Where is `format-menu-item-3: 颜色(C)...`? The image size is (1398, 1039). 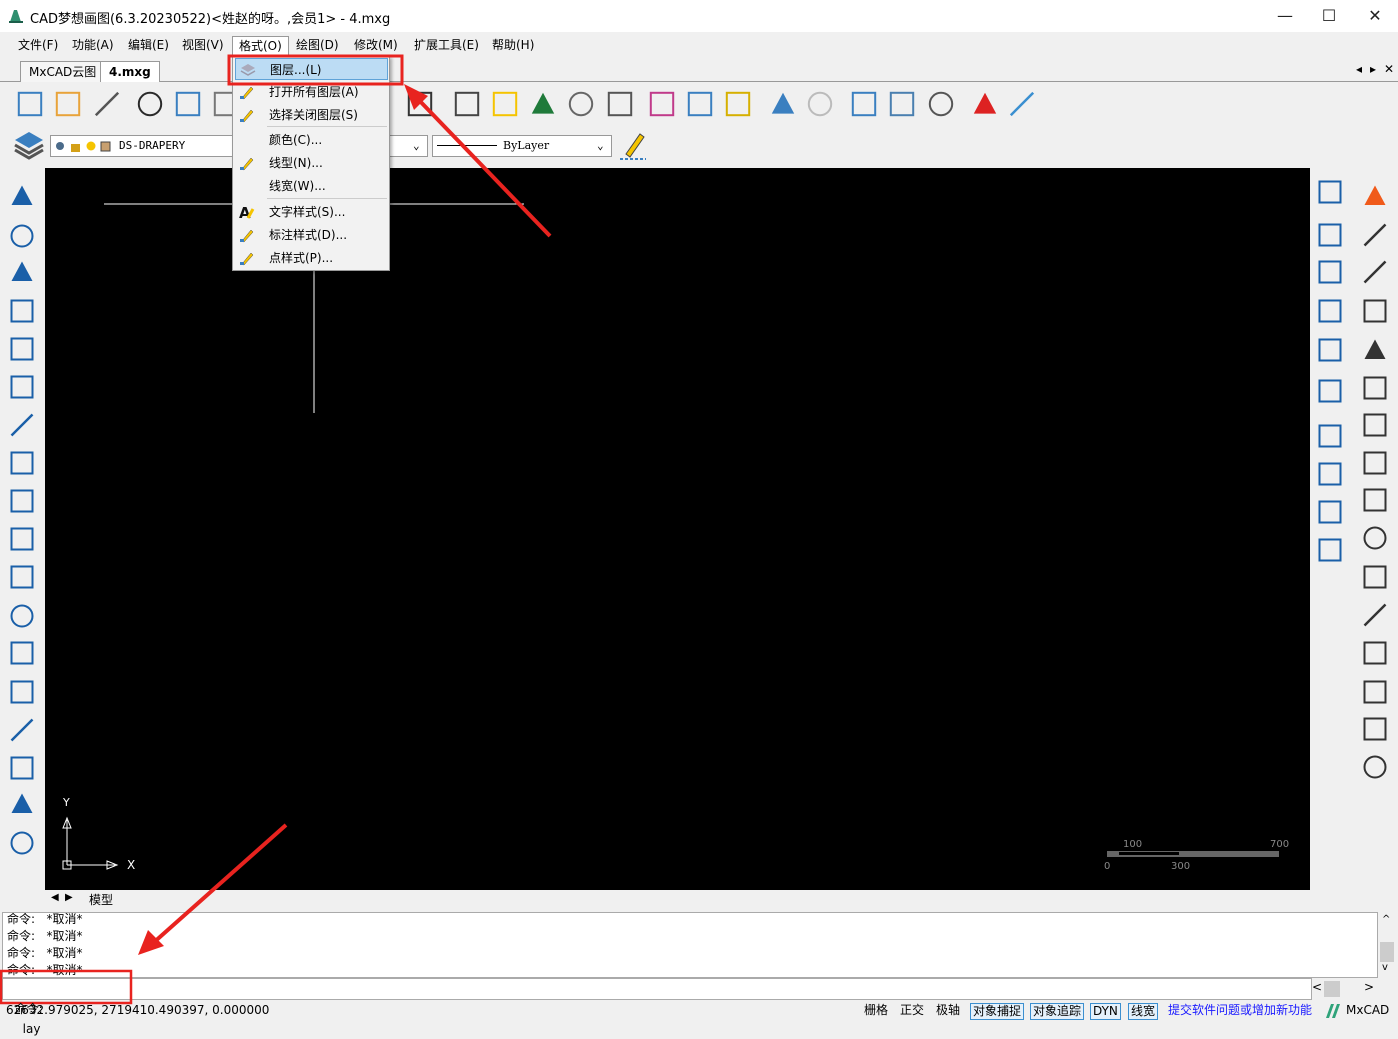
format-menu-item-3: 颜色(C)... is located at coordinates (311, 140).